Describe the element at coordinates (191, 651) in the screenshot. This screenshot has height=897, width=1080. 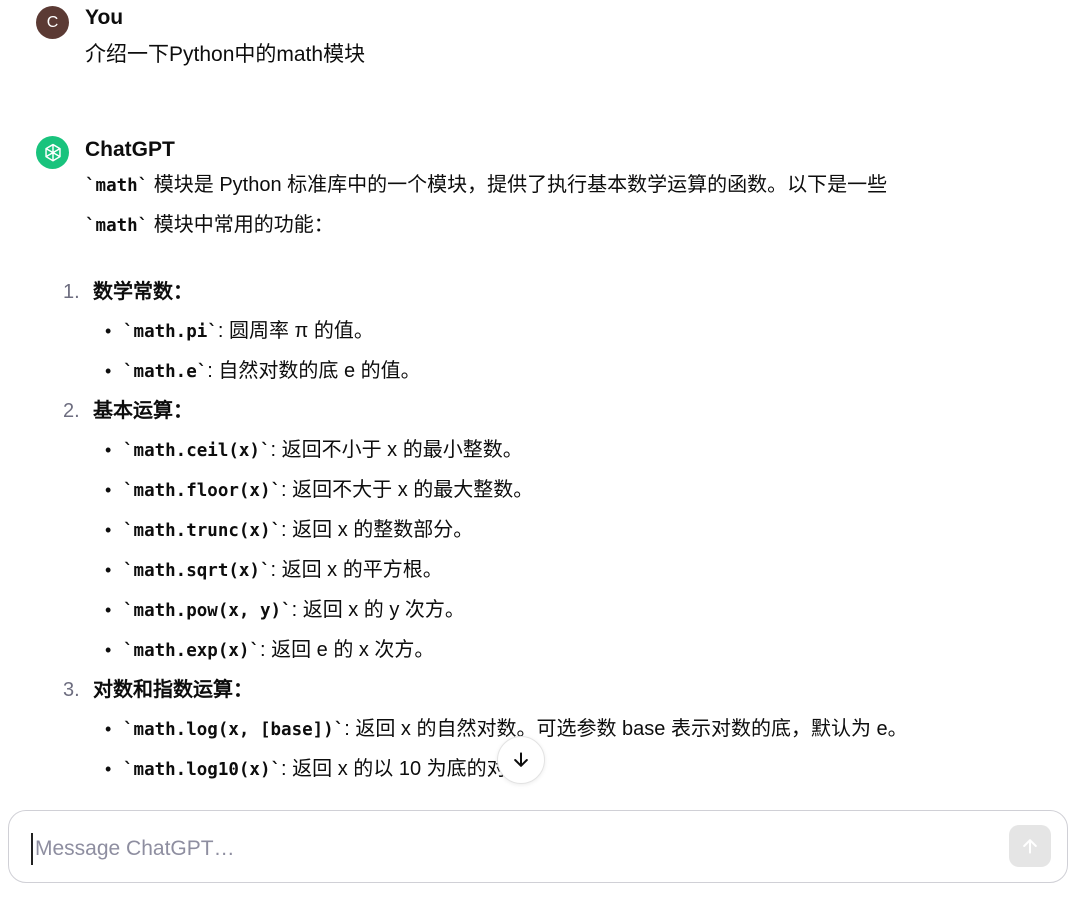
I see `inline-code: `math.exp(x)`` at that location.